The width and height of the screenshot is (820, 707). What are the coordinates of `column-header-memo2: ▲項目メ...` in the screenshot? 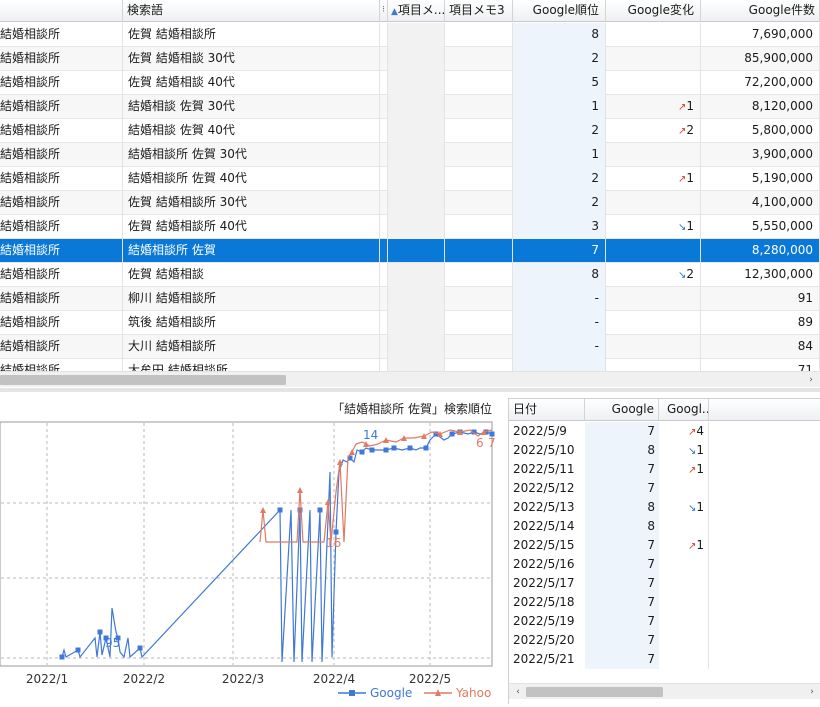 It's located at (416, 11).